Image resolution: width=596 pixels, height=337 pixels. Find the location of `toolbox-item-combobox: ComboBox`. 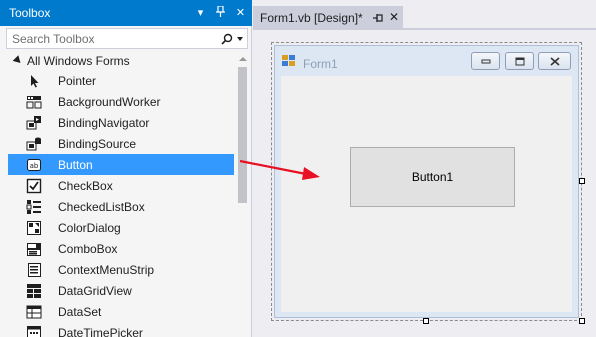

toolbox-item-combobox: ComboBox is located at coordinates (117, 248).